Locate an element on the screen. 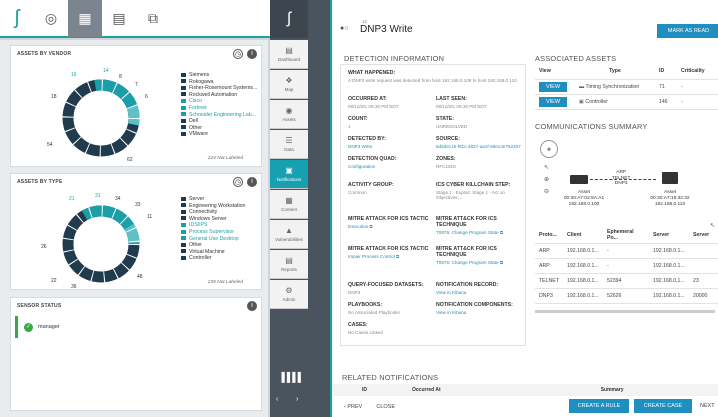 The width and height of the screenshot is (718, 417). table-row: VIEW ▣ Controller 146 - is located at coordinates (626, 102).